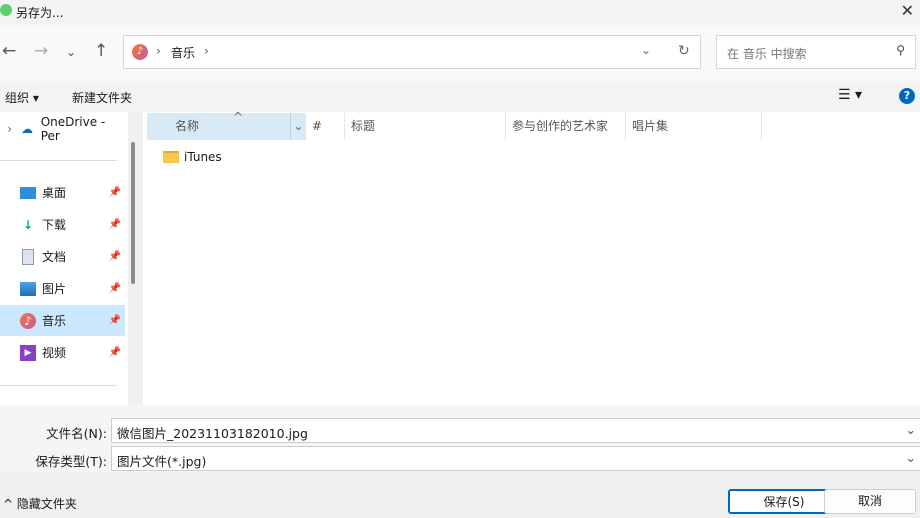 The height and width of the screenshot is (518, 920). What do you see at coordinates (515, 430) in the screenshot?
I see `filename-input: 微信图片_20231103182010.jpg ⌄` at bounding box center [515, 430].